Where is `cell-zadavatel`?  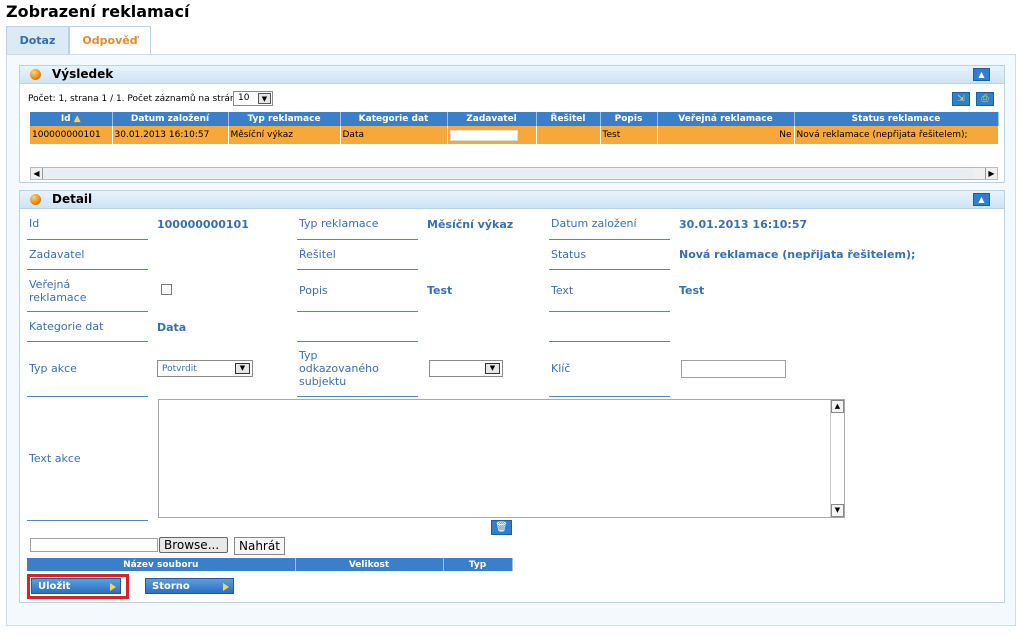 cell-zadavatel is located at coordinates (492, 135).